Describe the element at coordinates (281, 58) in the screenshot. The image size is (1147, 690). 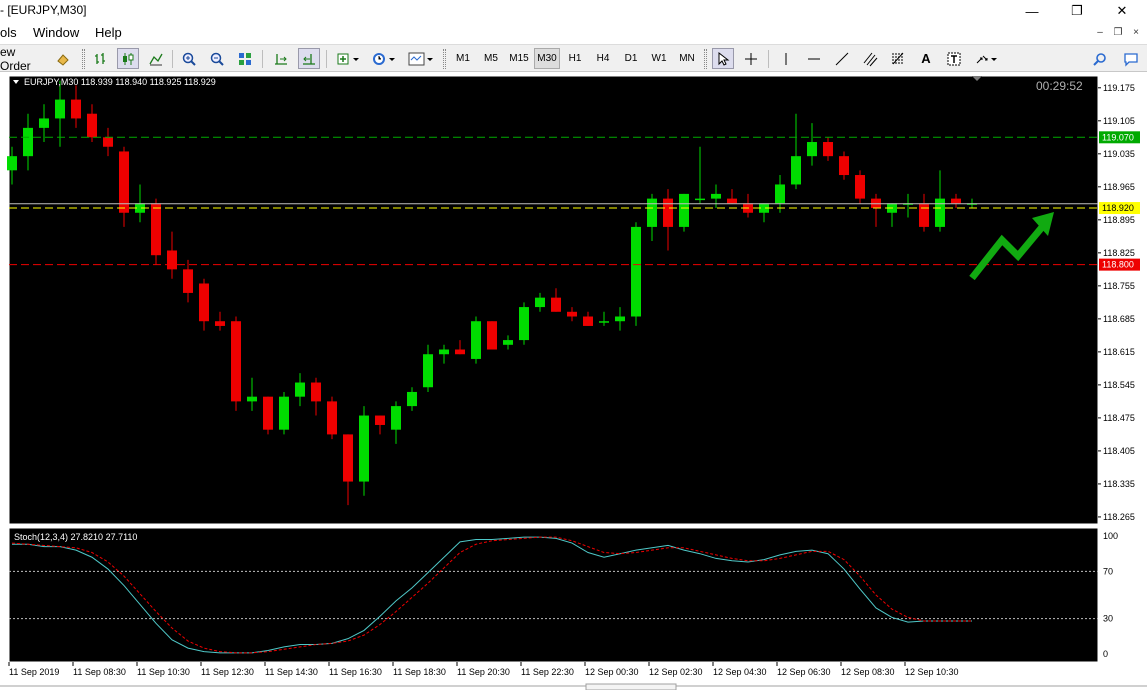
I see `chart-shift-icon` at that location.